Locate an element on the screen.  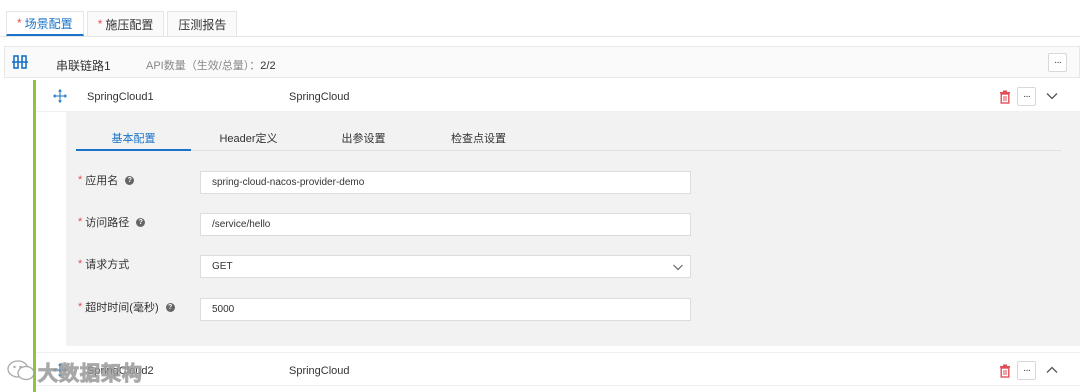
tab-scene-config: * 场景配置 is located at coordinates (45, 23).